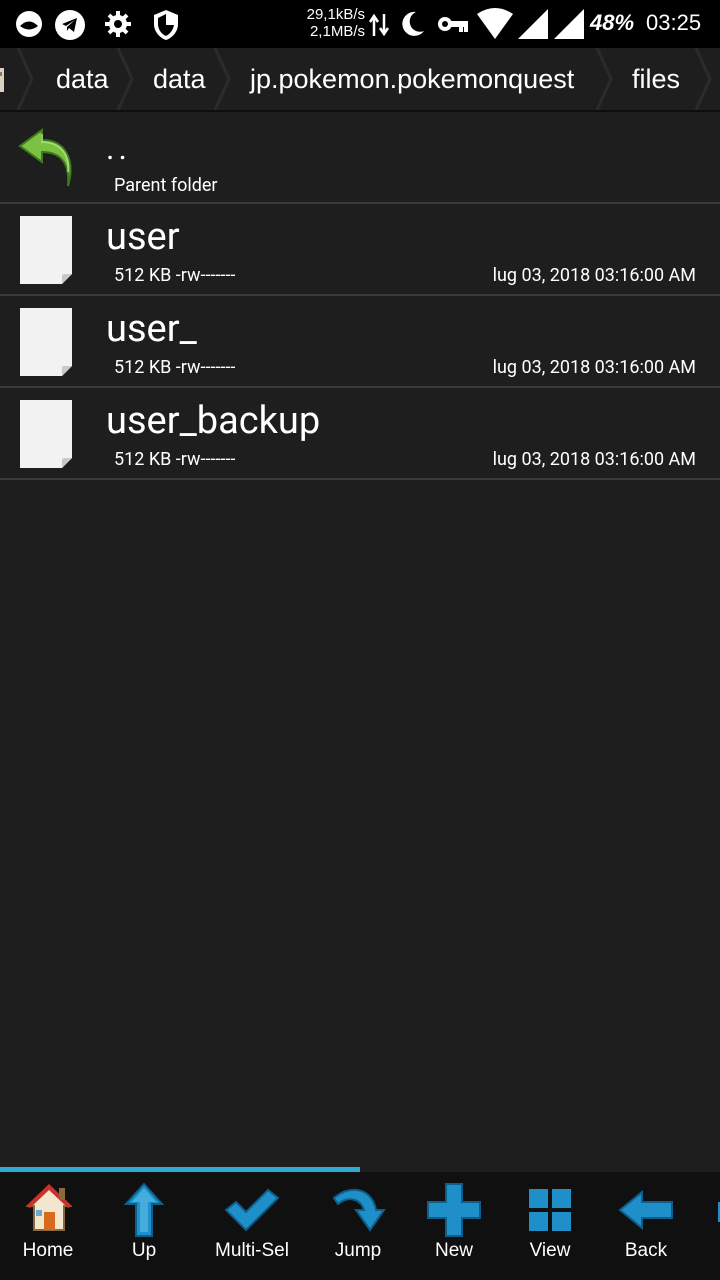 The image size is (720, 1280). I want to click on file-name: user_backup, so click(213, 421).